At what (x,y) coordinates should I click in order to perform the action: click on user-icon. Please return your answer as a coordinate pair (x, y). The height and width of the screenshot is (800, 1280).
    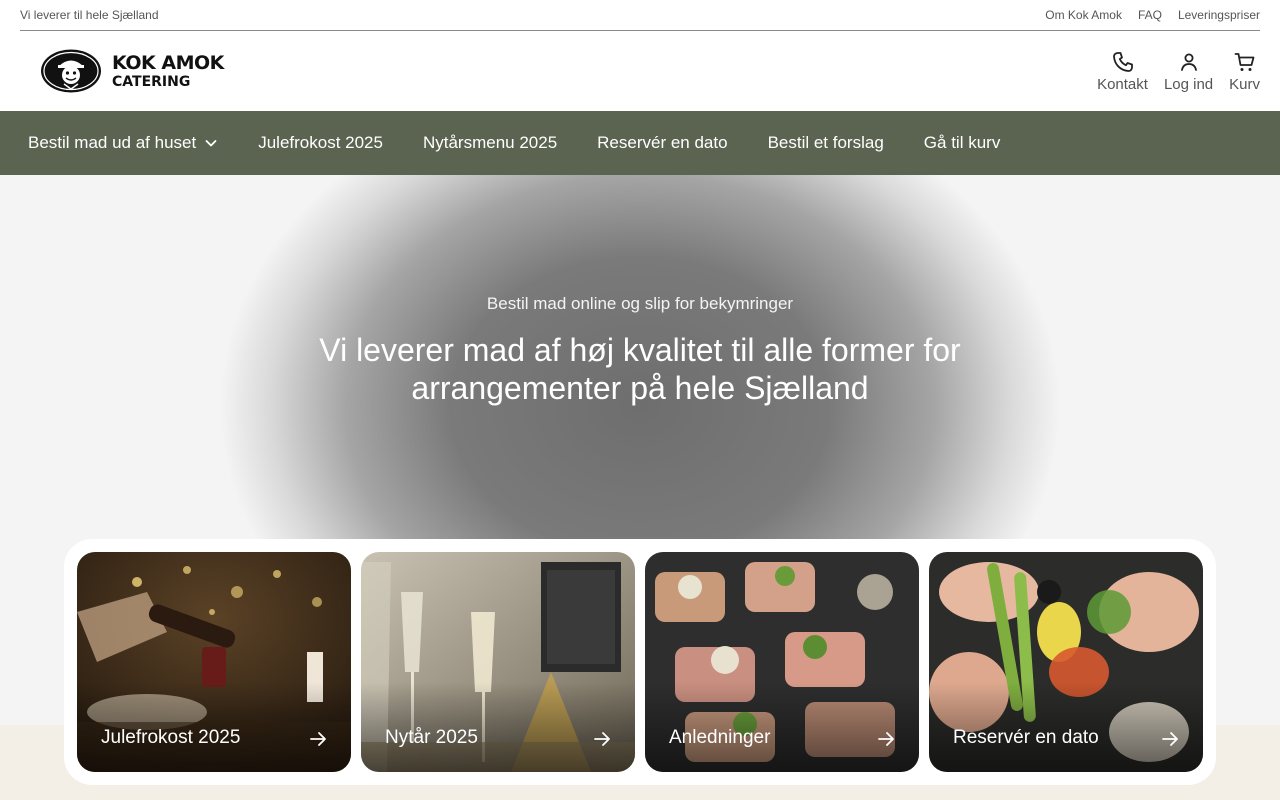
    Looking at the image, I should click on (1188, 62).